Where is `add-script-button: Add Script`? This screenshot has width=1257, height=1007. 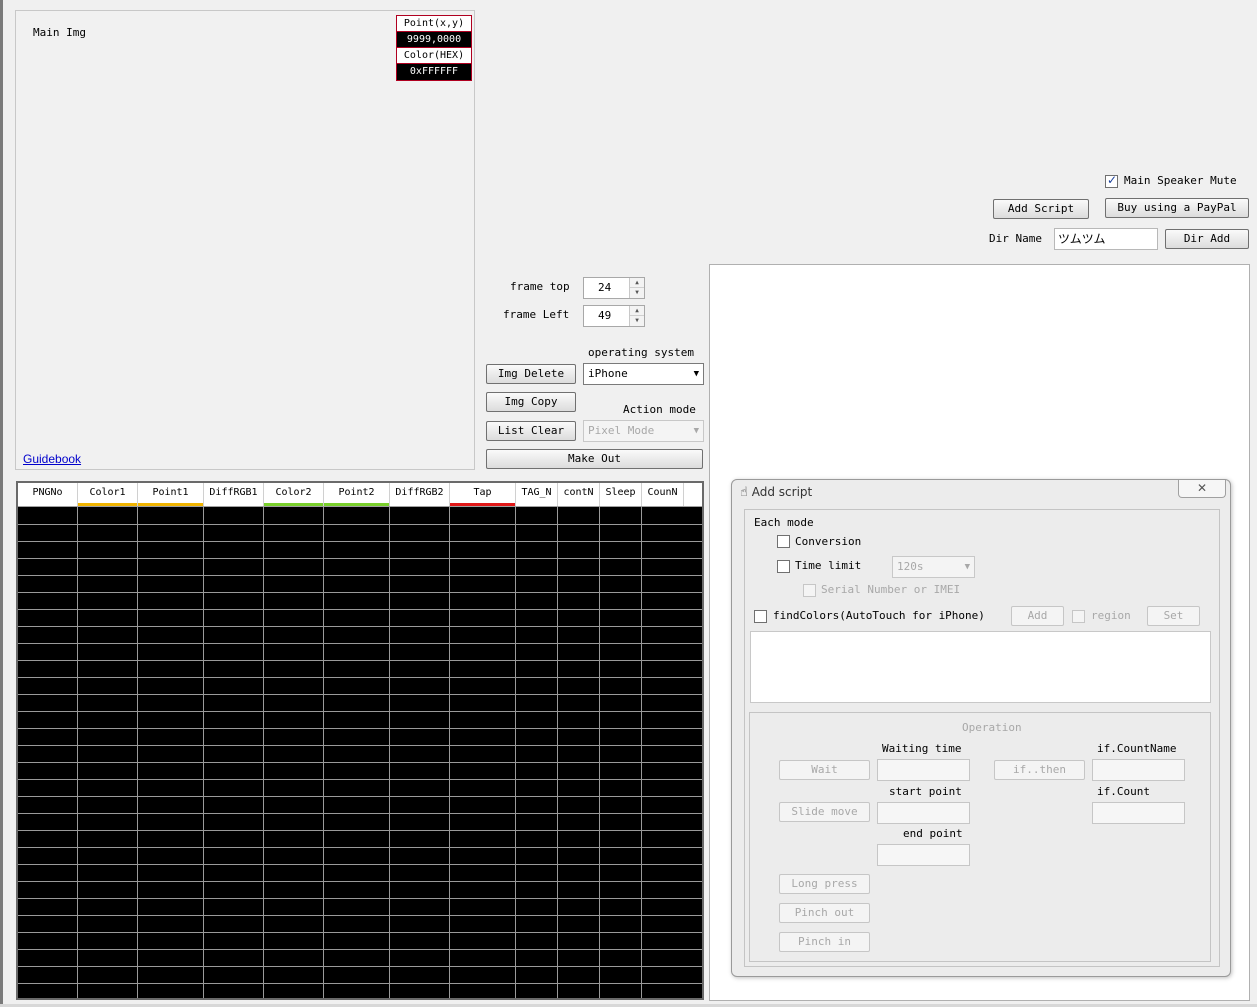
add-script-button: Add Script is located at coordinates (1041, 209).